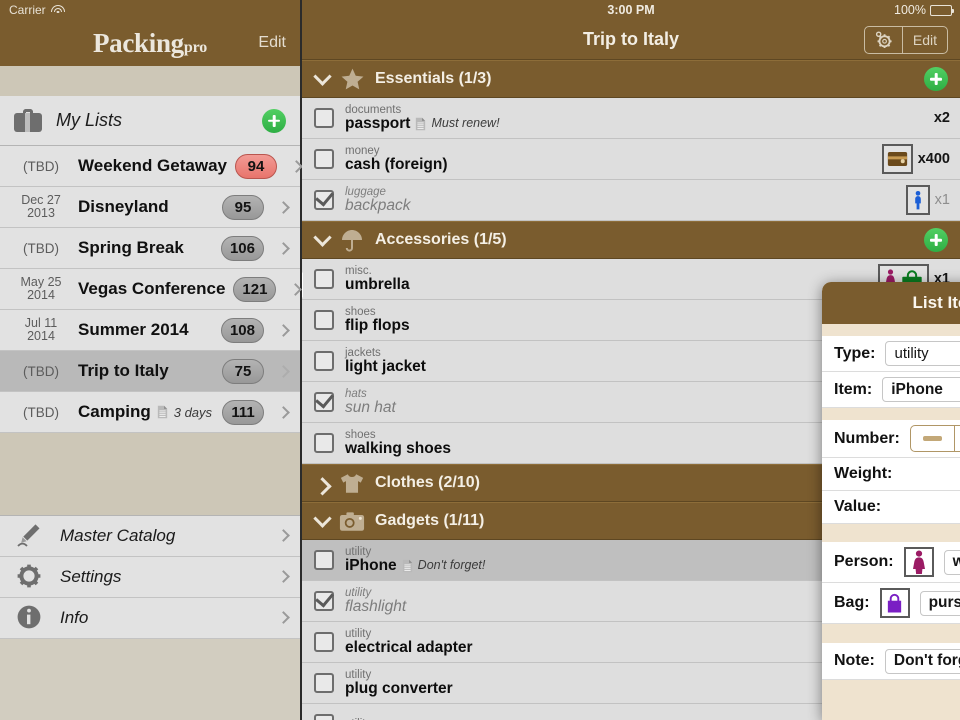 This screenshot has width=960, height=720. I want to click on main-edit-button: Edit, so click(924, 39).